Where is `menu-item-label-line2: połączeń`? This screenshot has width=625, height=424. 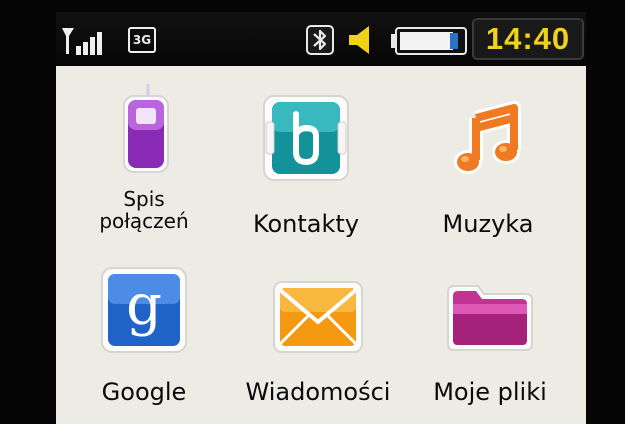
menu-item-label-line2: połączeń is located at coordinates (144, 221).